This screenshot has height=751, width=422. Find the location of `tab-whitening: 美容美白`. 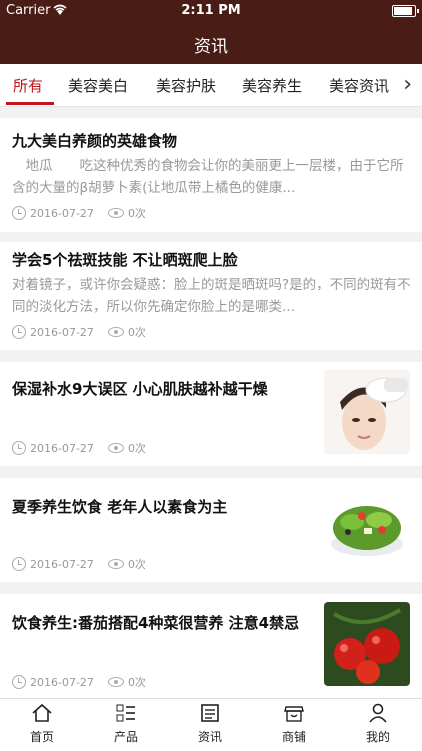

tab-whitening: 美容美白 is located at coordinates (98, 85).